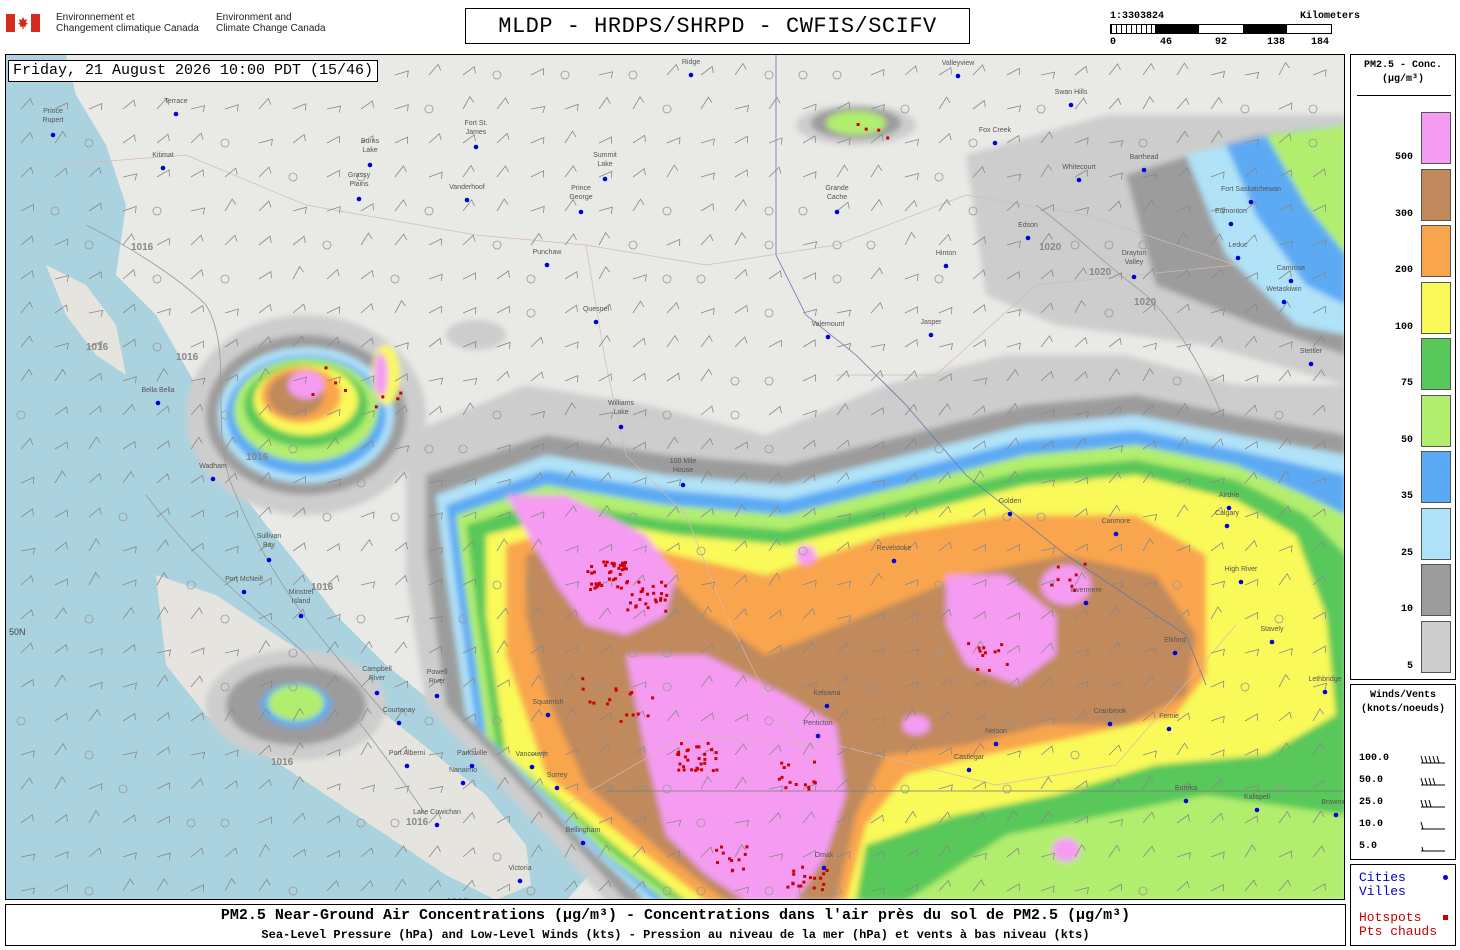 The image size is (1460, 950). What do you see at coordinates (837, 200) in the screenshot?
I see `city-marker: Grande Cache` at bounding box center [837, 200].